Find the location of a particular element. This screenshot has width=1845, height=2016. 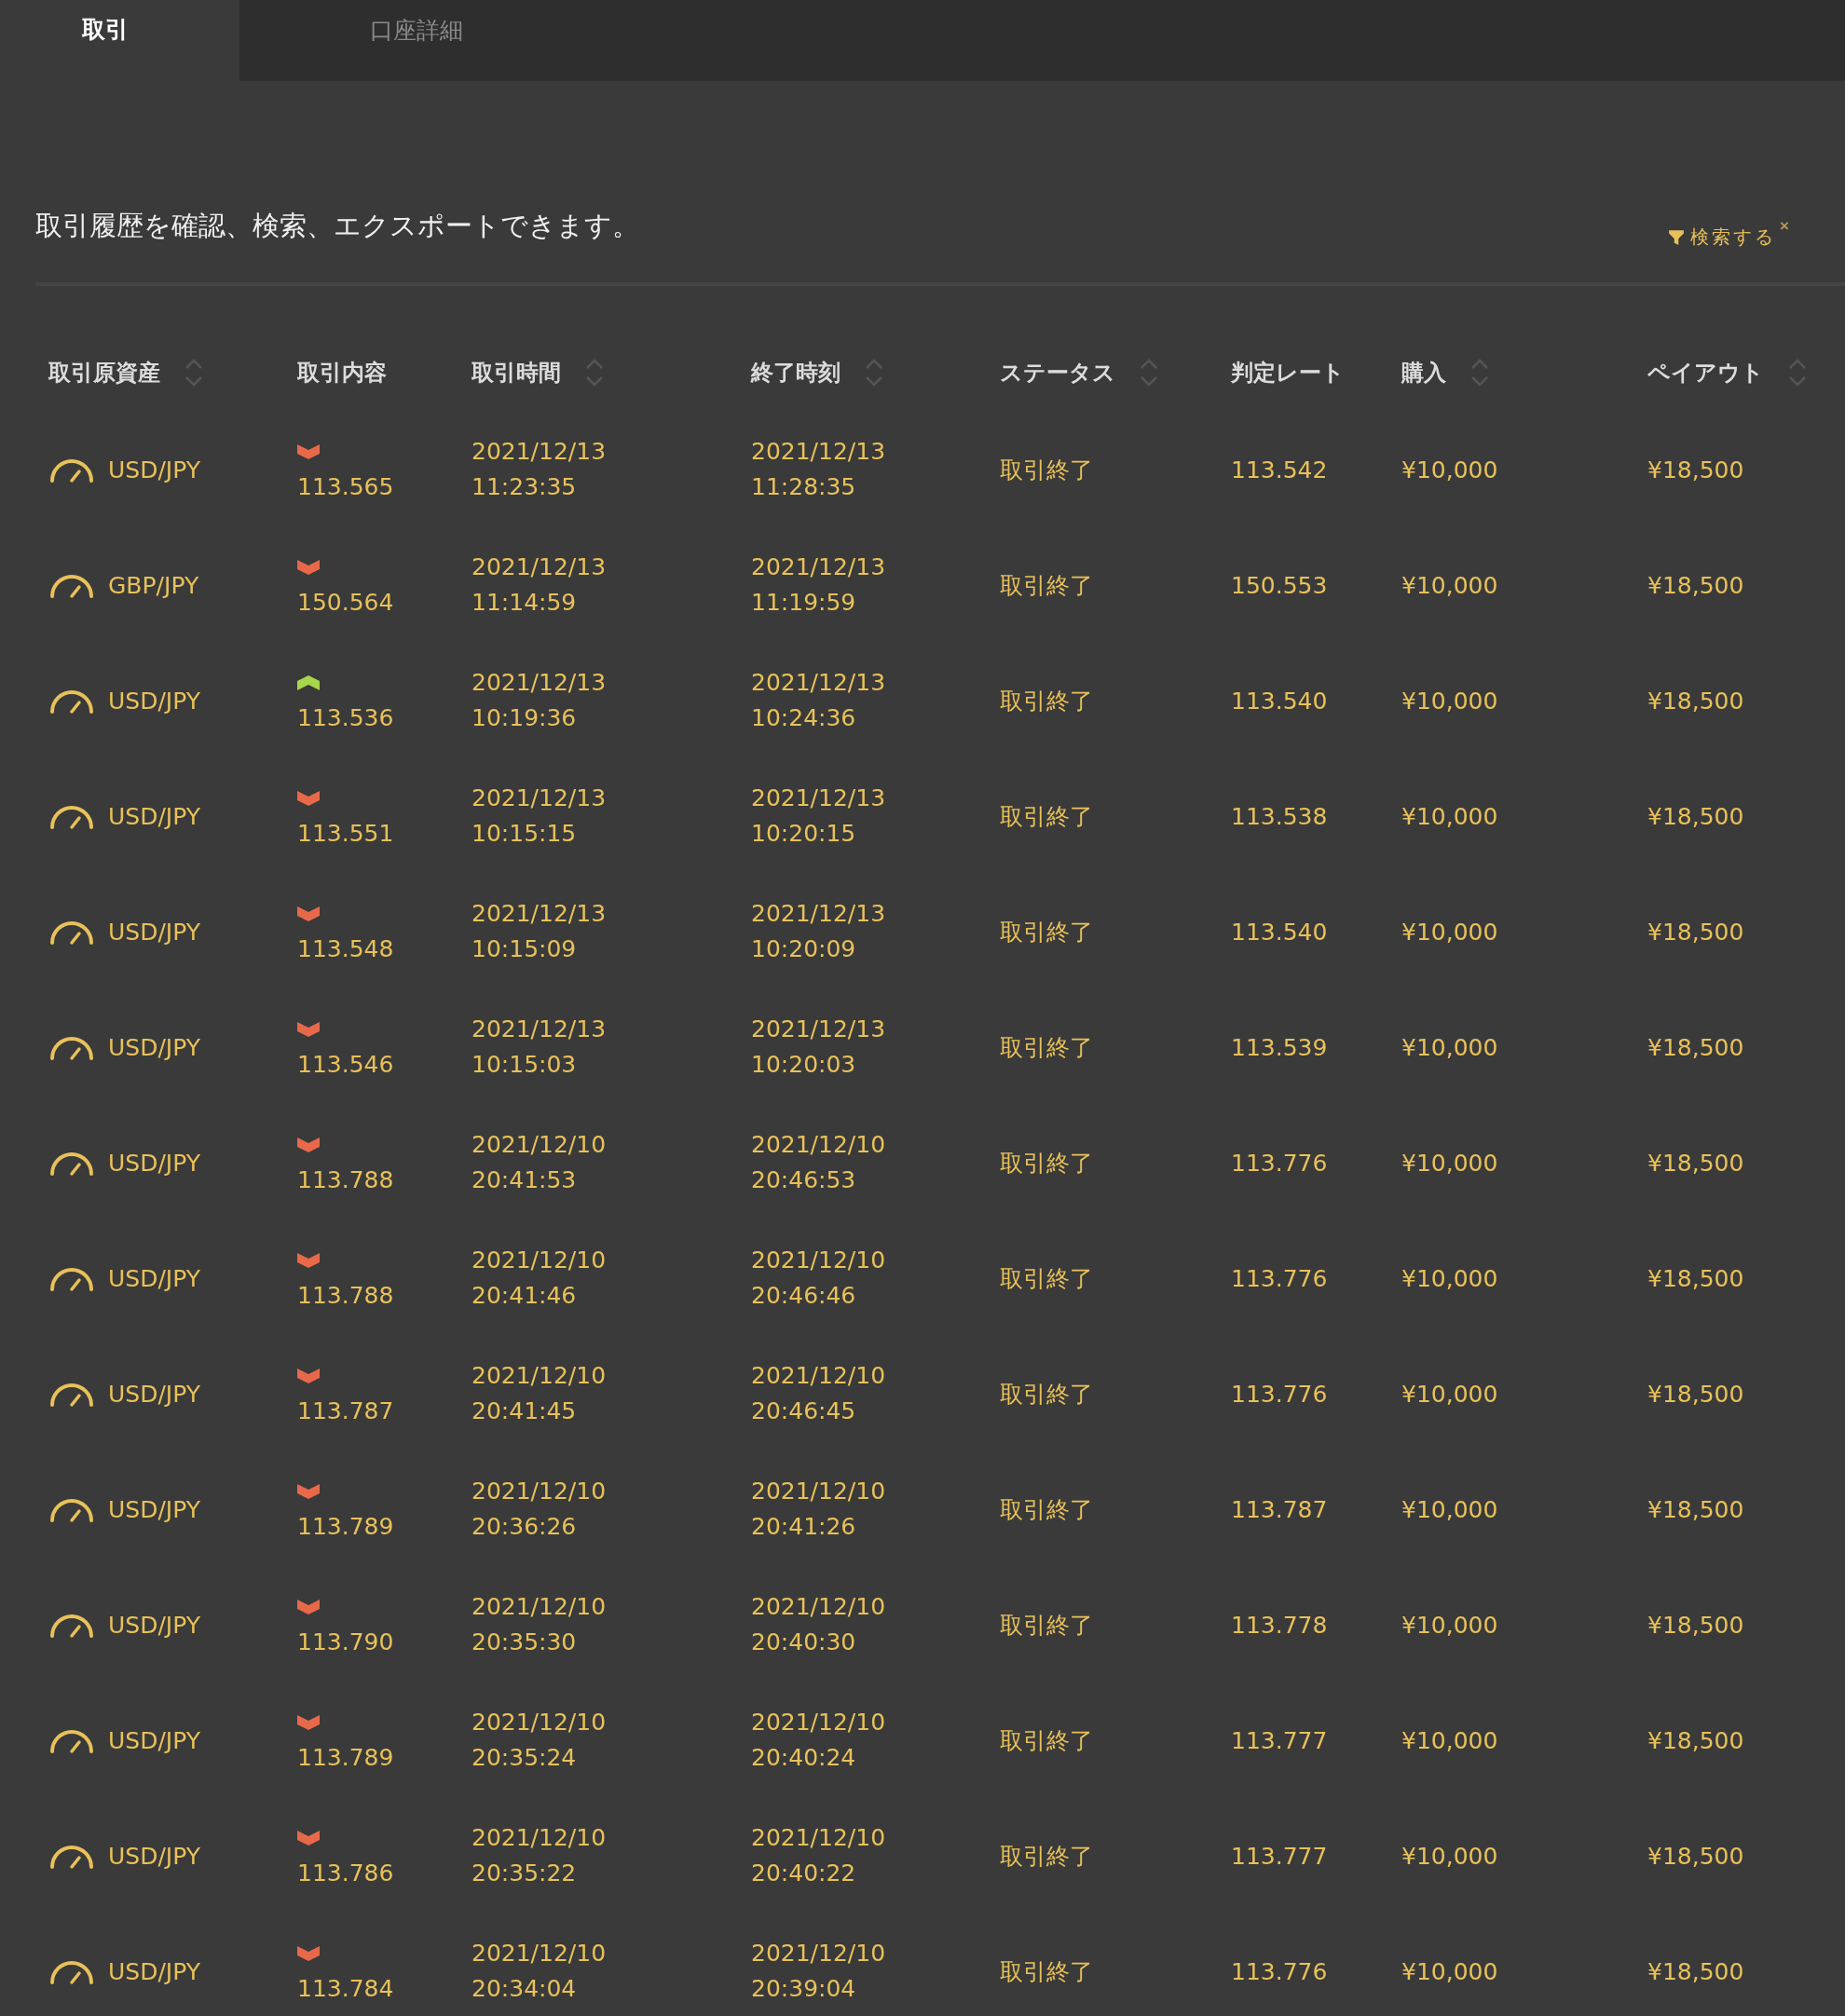

end-time: 10:20:09 is located at coordinates (803, 949).